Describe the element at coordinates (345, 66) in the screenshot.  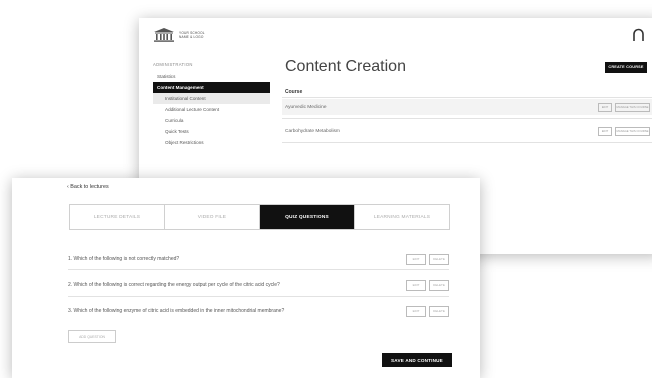
I see `page-title: Content Creation` at that location.